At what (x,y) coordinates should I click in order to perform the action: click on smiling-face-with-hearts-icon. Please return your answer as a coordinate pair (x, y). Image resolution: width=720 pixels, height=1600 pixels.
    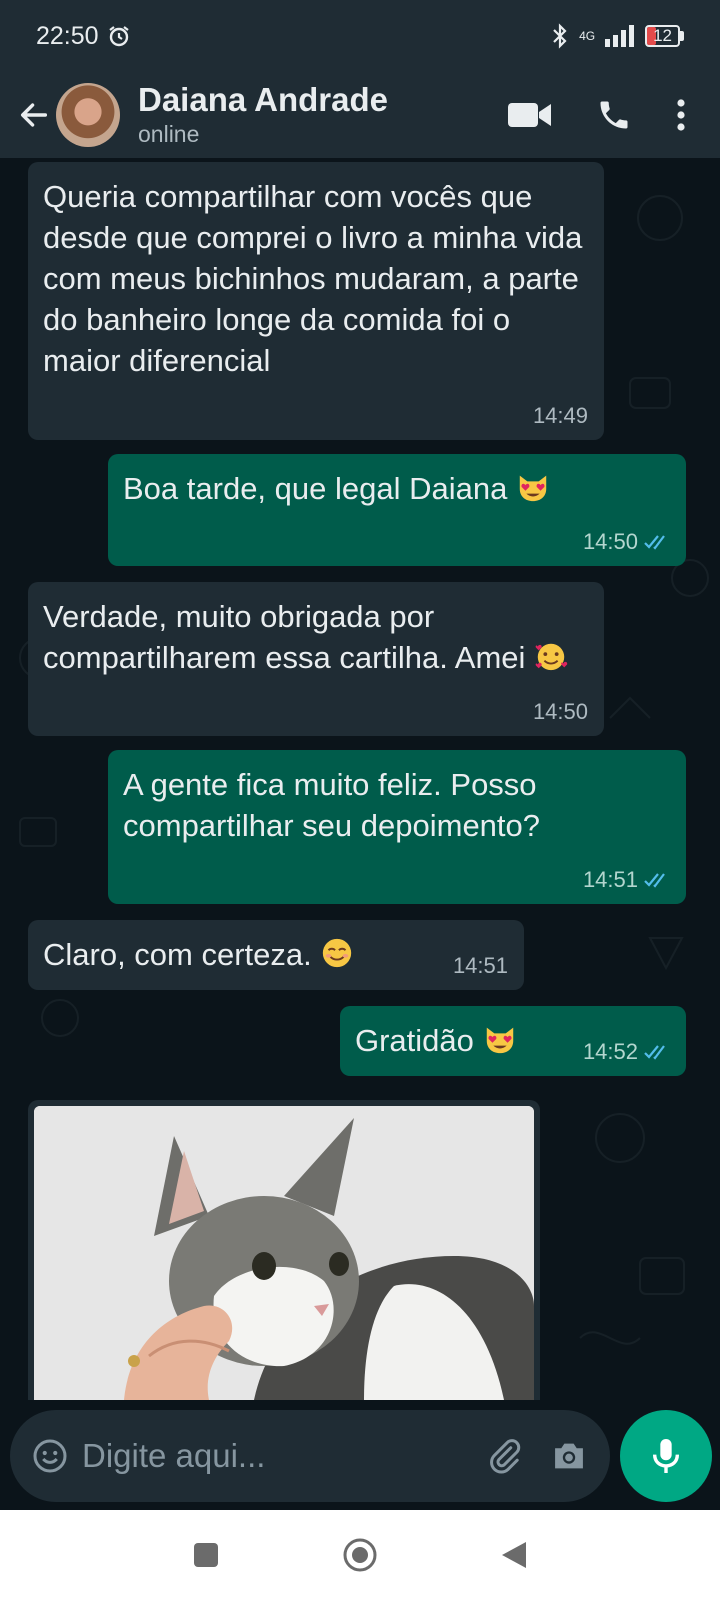
    Looking at the image, I should click on (551, 657).